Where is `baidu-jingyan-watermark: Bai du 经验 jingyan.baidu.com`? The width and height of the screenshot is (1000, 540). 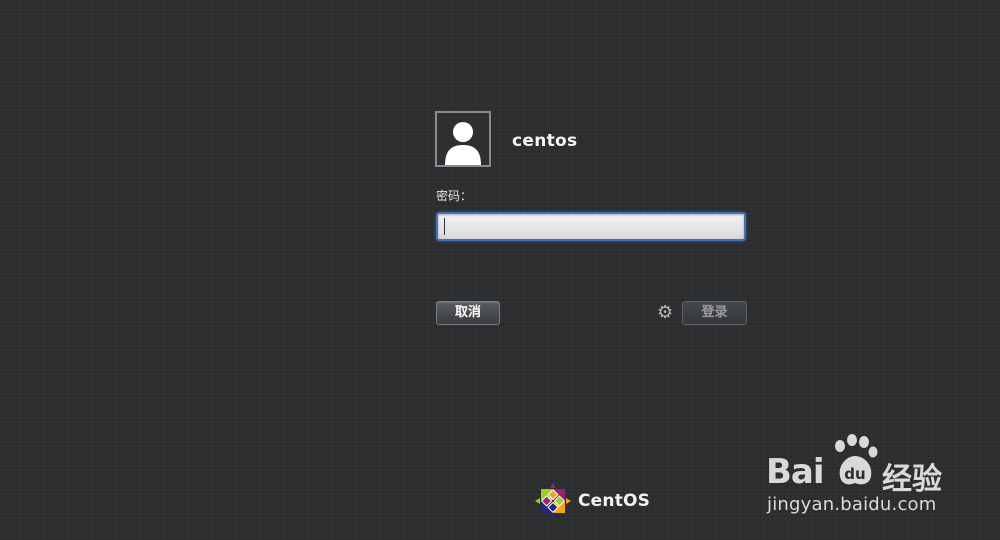 baidu-jingyan-watermark: Bai du 经验 jingyan.baidu.com is located at coordinates (876, 477).